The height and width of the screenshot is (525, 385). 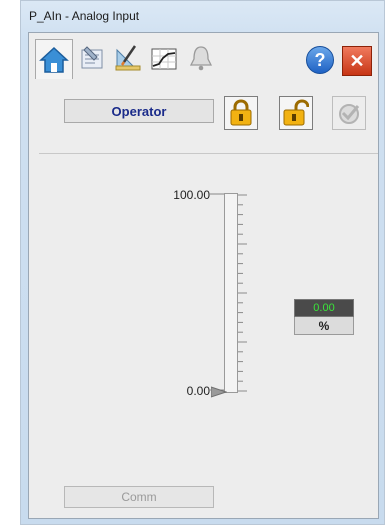 I want to click on scale-max-leader, so click(x=217, y=194).